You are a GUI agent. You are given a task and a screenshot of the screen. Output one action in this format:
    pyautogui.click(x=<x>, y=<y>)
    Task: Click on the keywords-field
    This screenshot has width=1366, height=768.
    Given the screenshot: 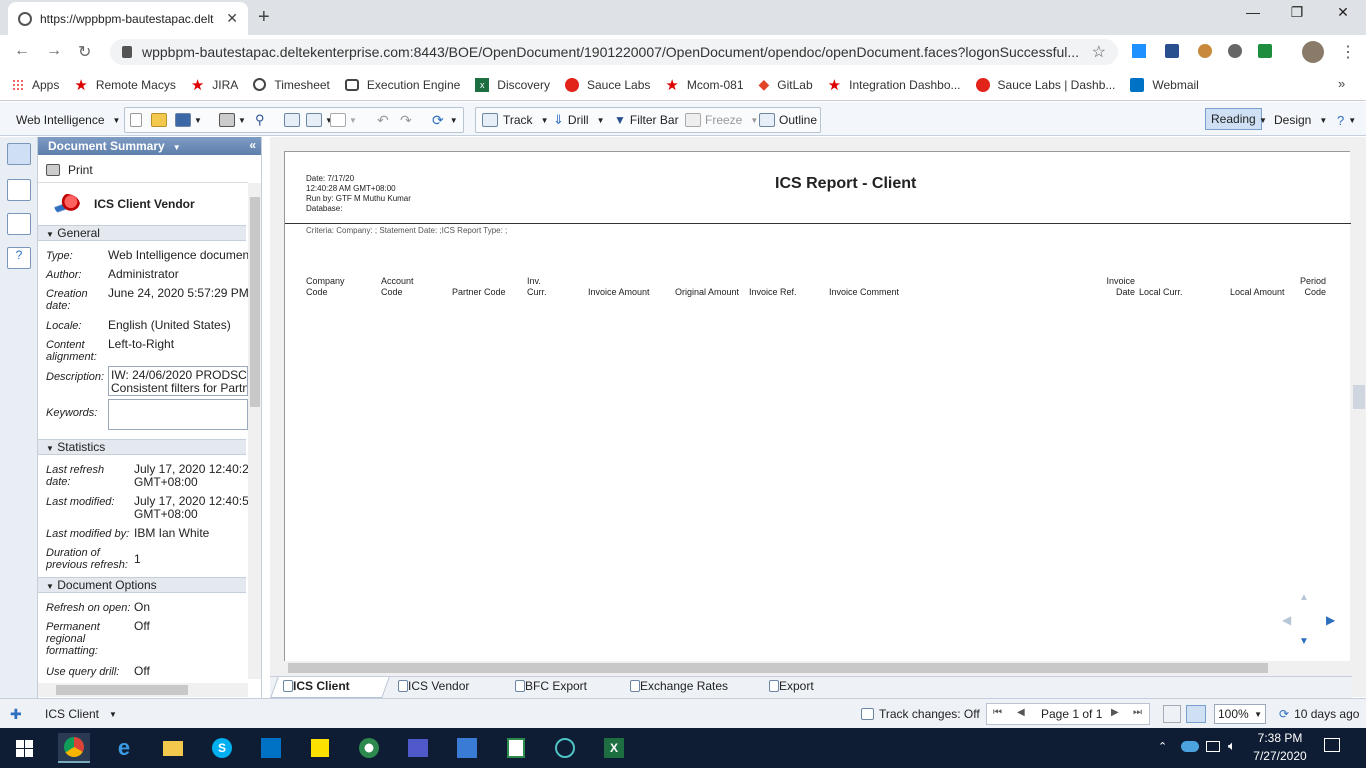 What is the action you would take?
    pyautogui.click(x=178, y=414)
    